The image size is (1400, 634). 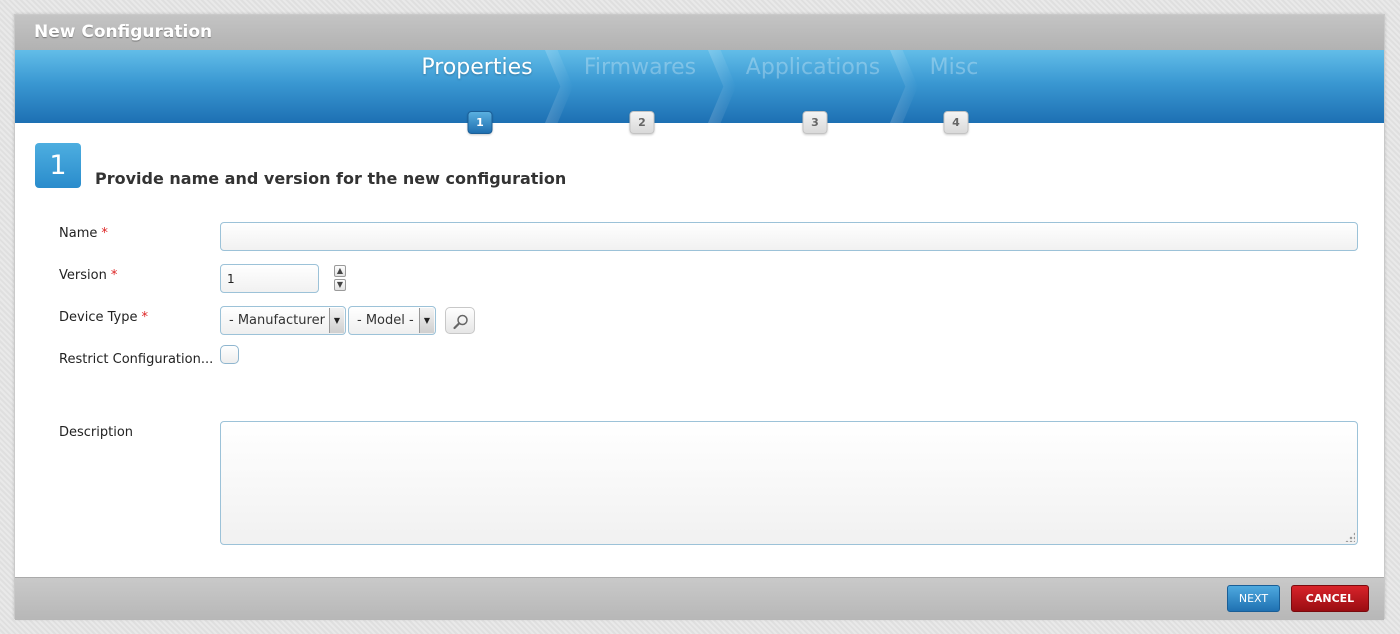 What do you see at coordinates (385, 320) in the screenshot?
I see `model-selected-value: - Model -` at bounding box center [385, 320].